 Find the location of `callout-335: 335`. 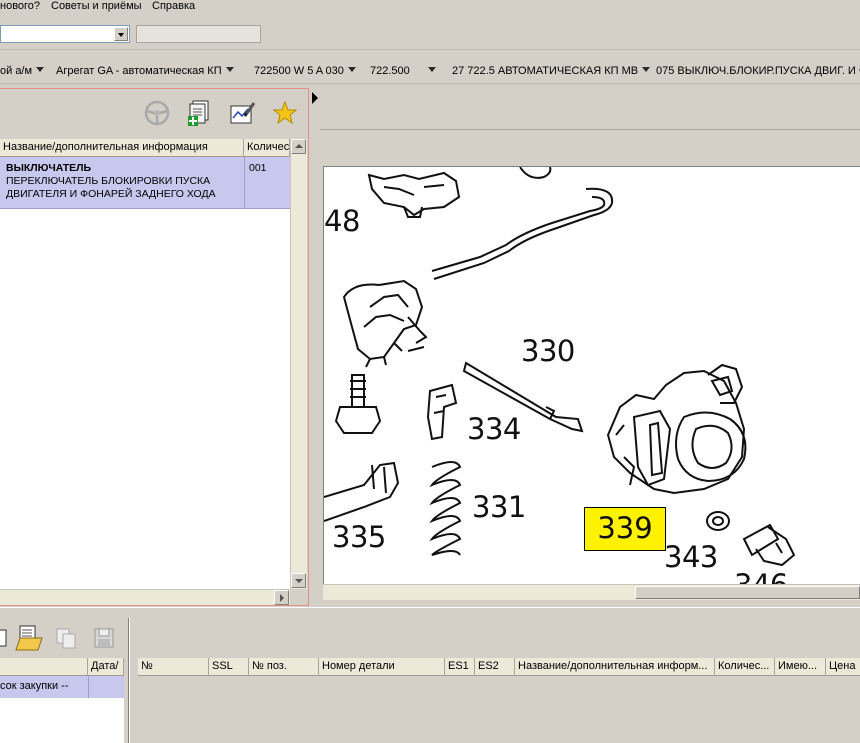

callout-335: 335 is located at coordinates (359, 537).